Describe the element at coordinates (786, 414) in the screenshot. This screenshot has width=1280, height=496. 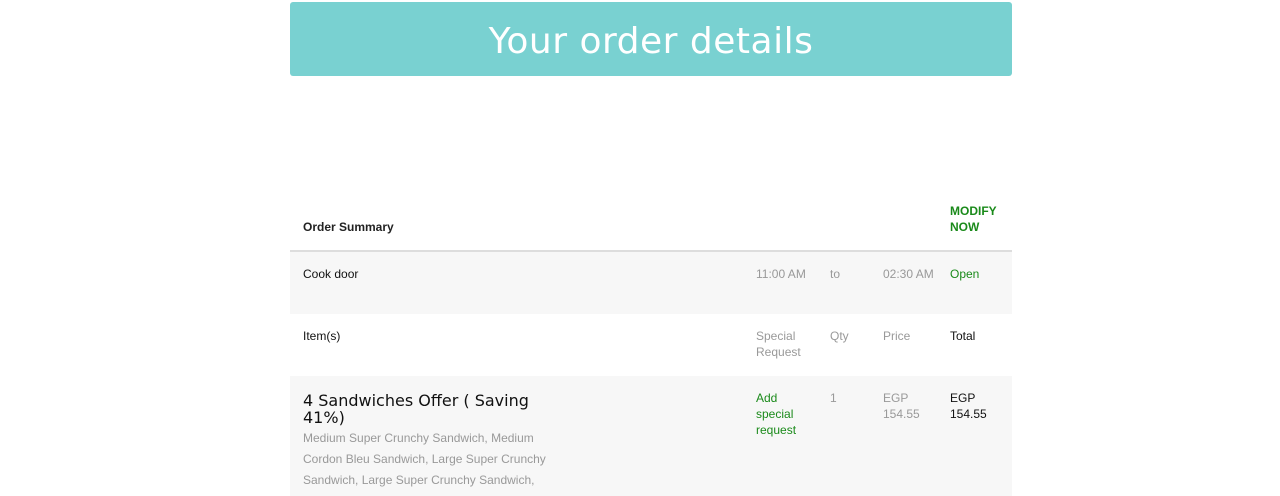
I see `add-special-request-link: Add special request` at that location.